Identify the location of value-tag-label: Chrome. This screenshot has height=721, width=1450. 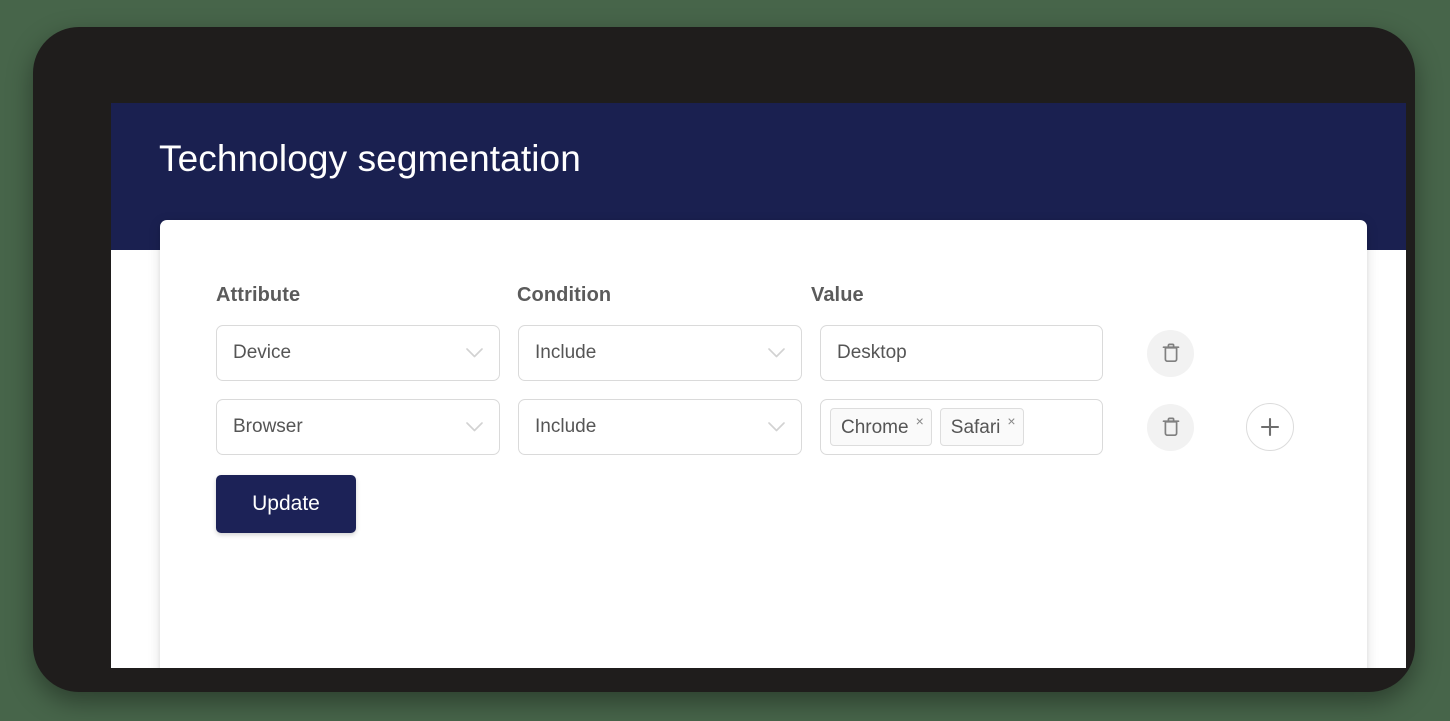
(875, 427).